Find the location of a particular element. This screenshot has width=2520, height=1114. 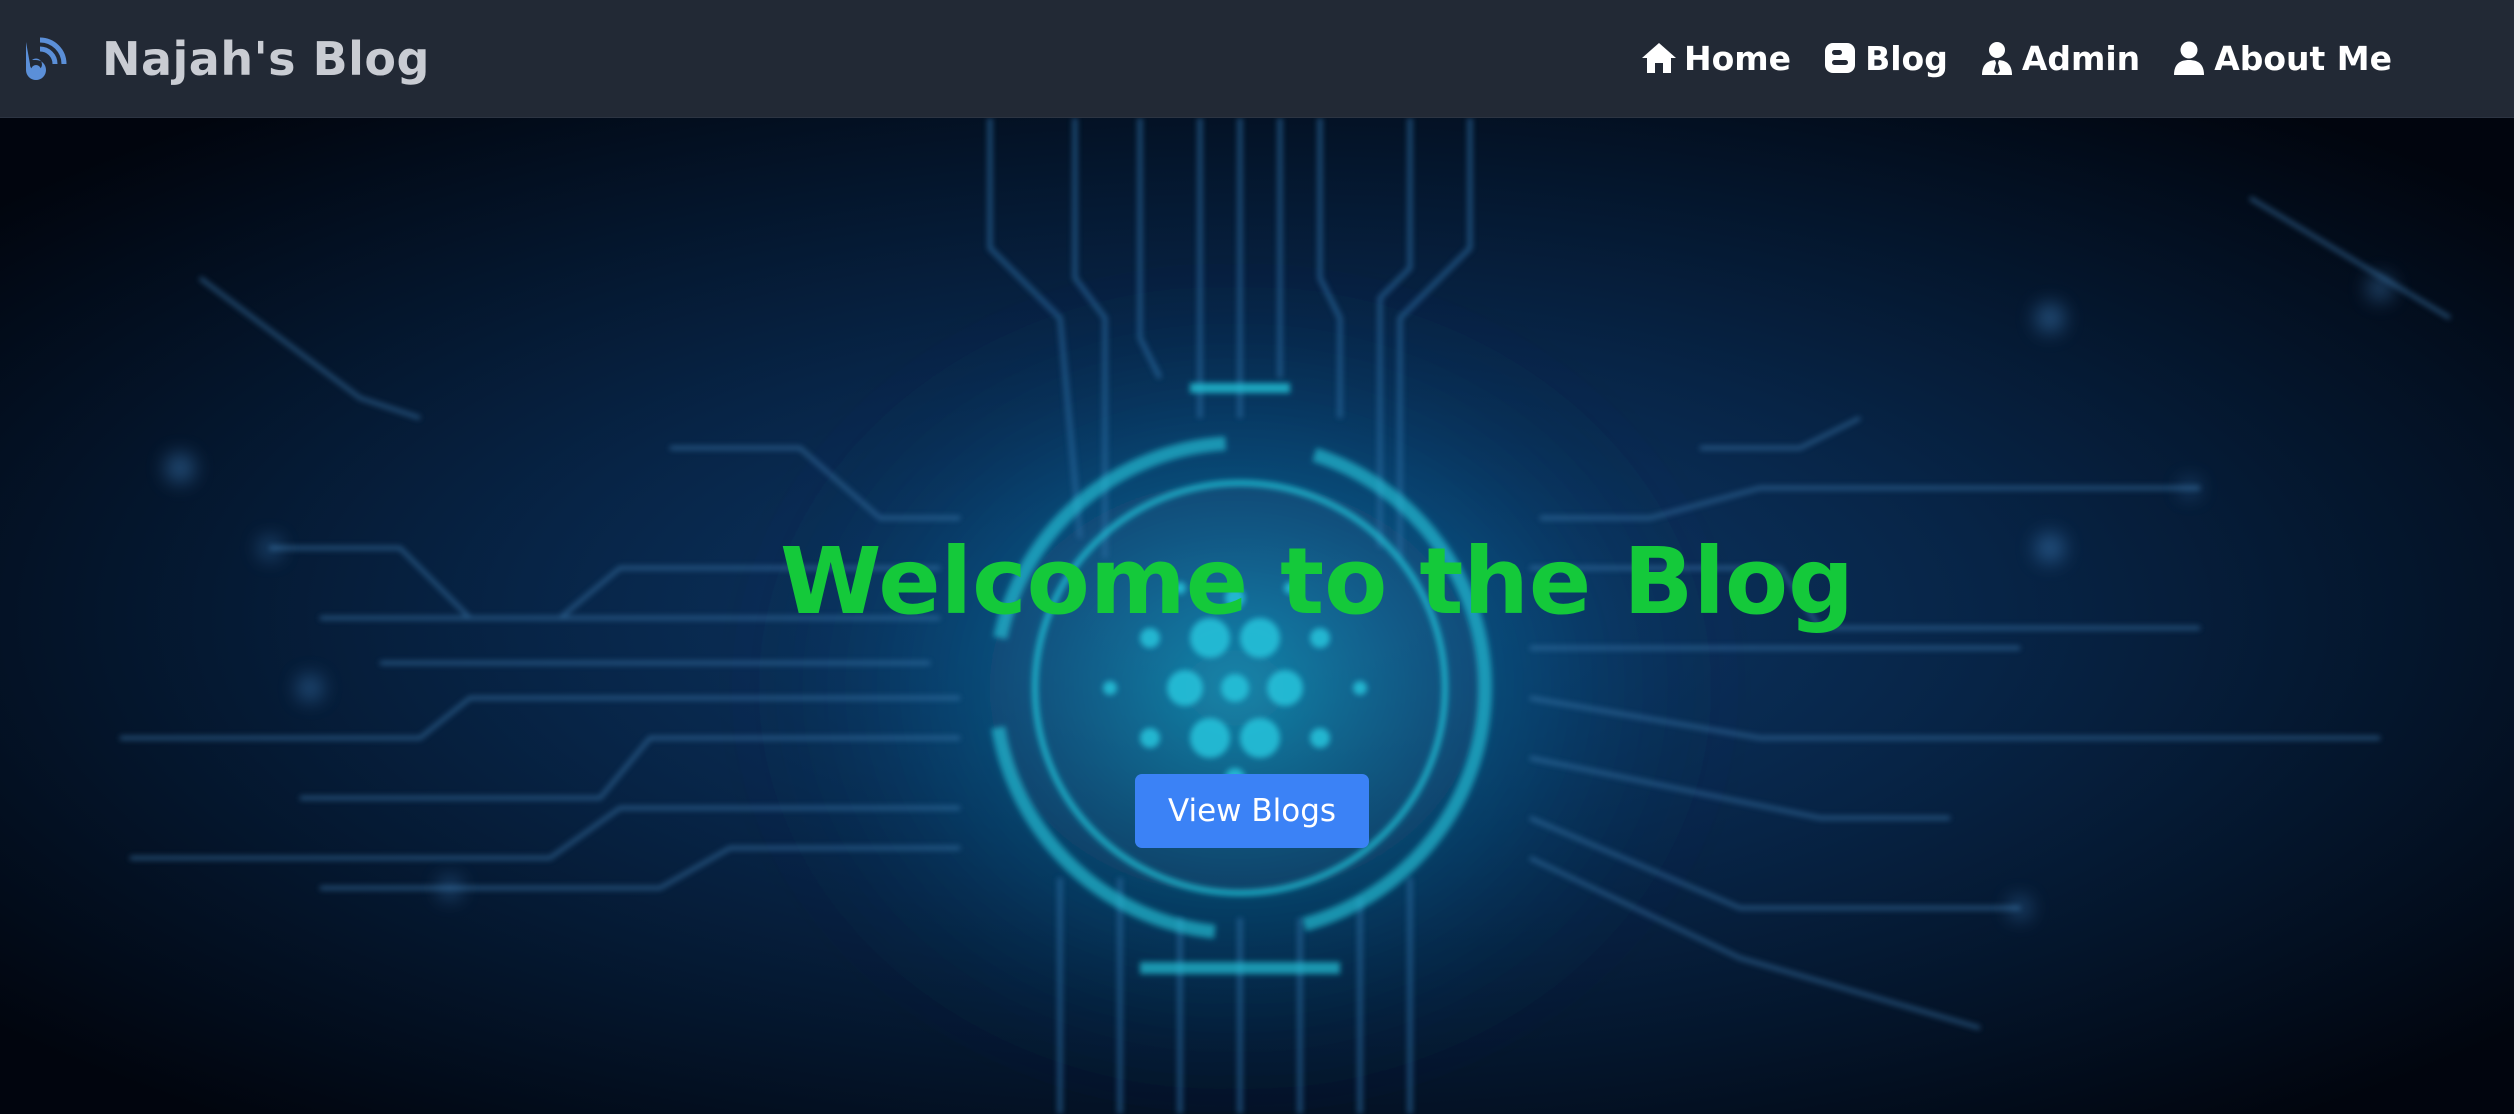

nav-link-about: About Me is located at coordinates (2281, 58).